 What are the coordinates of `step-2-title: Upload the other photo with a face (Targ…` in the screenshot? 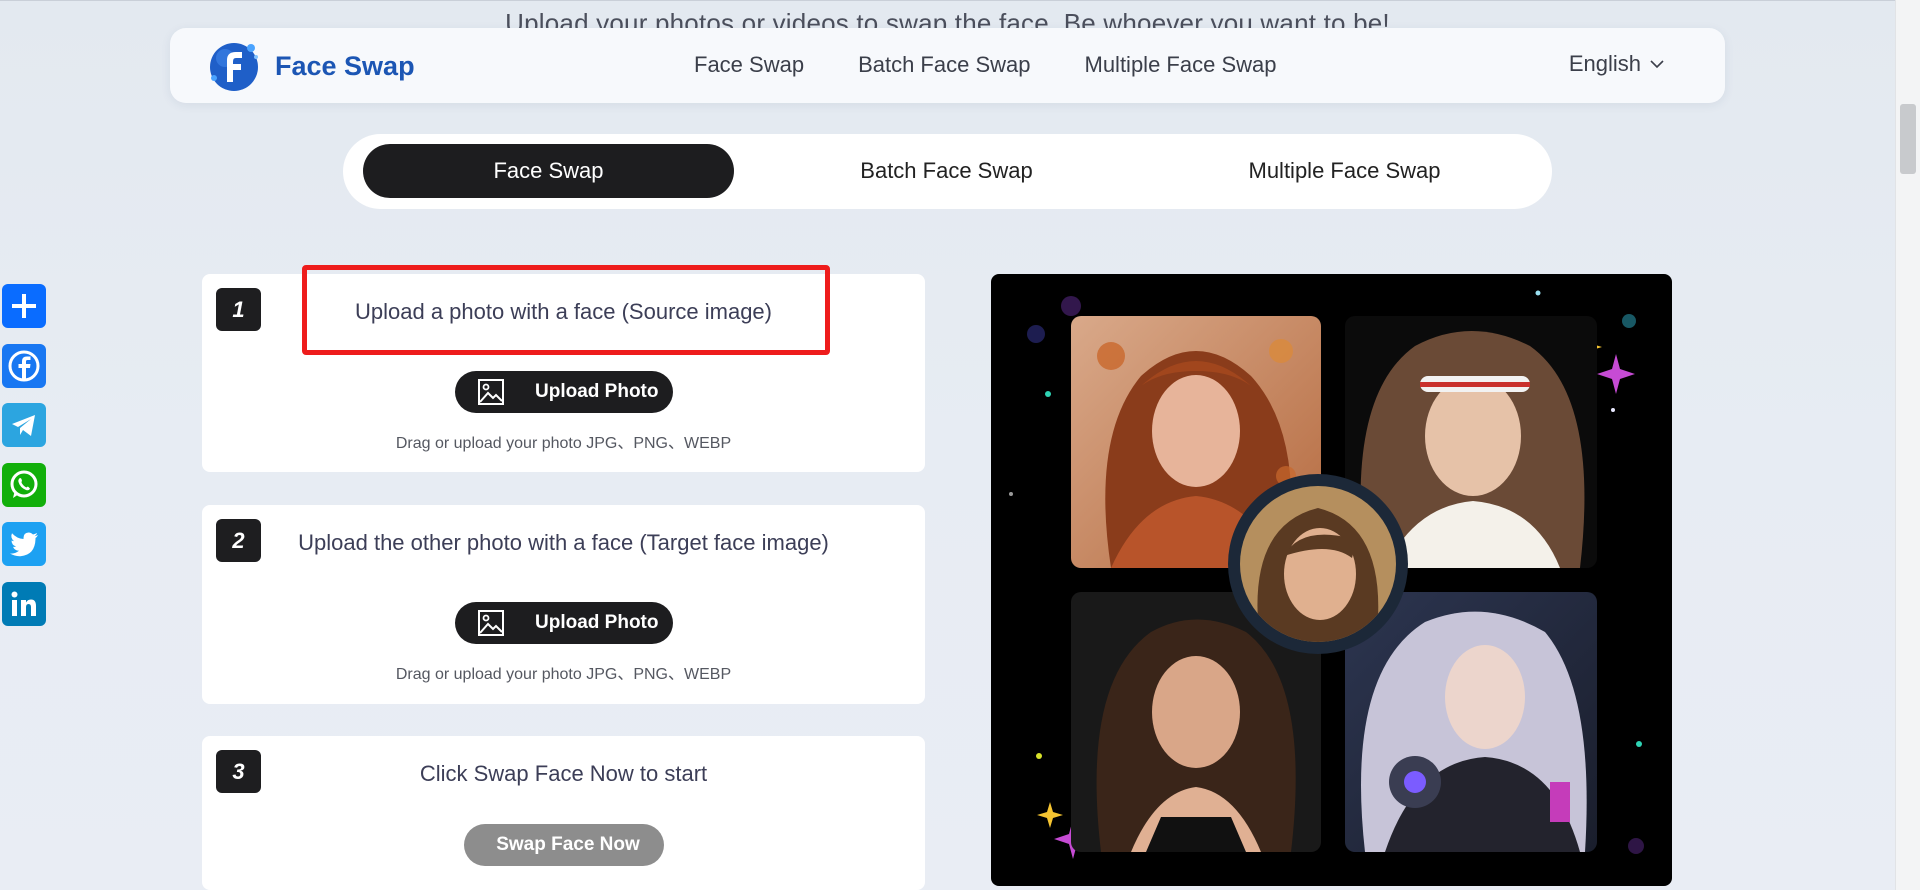 It's located at (563, 542).